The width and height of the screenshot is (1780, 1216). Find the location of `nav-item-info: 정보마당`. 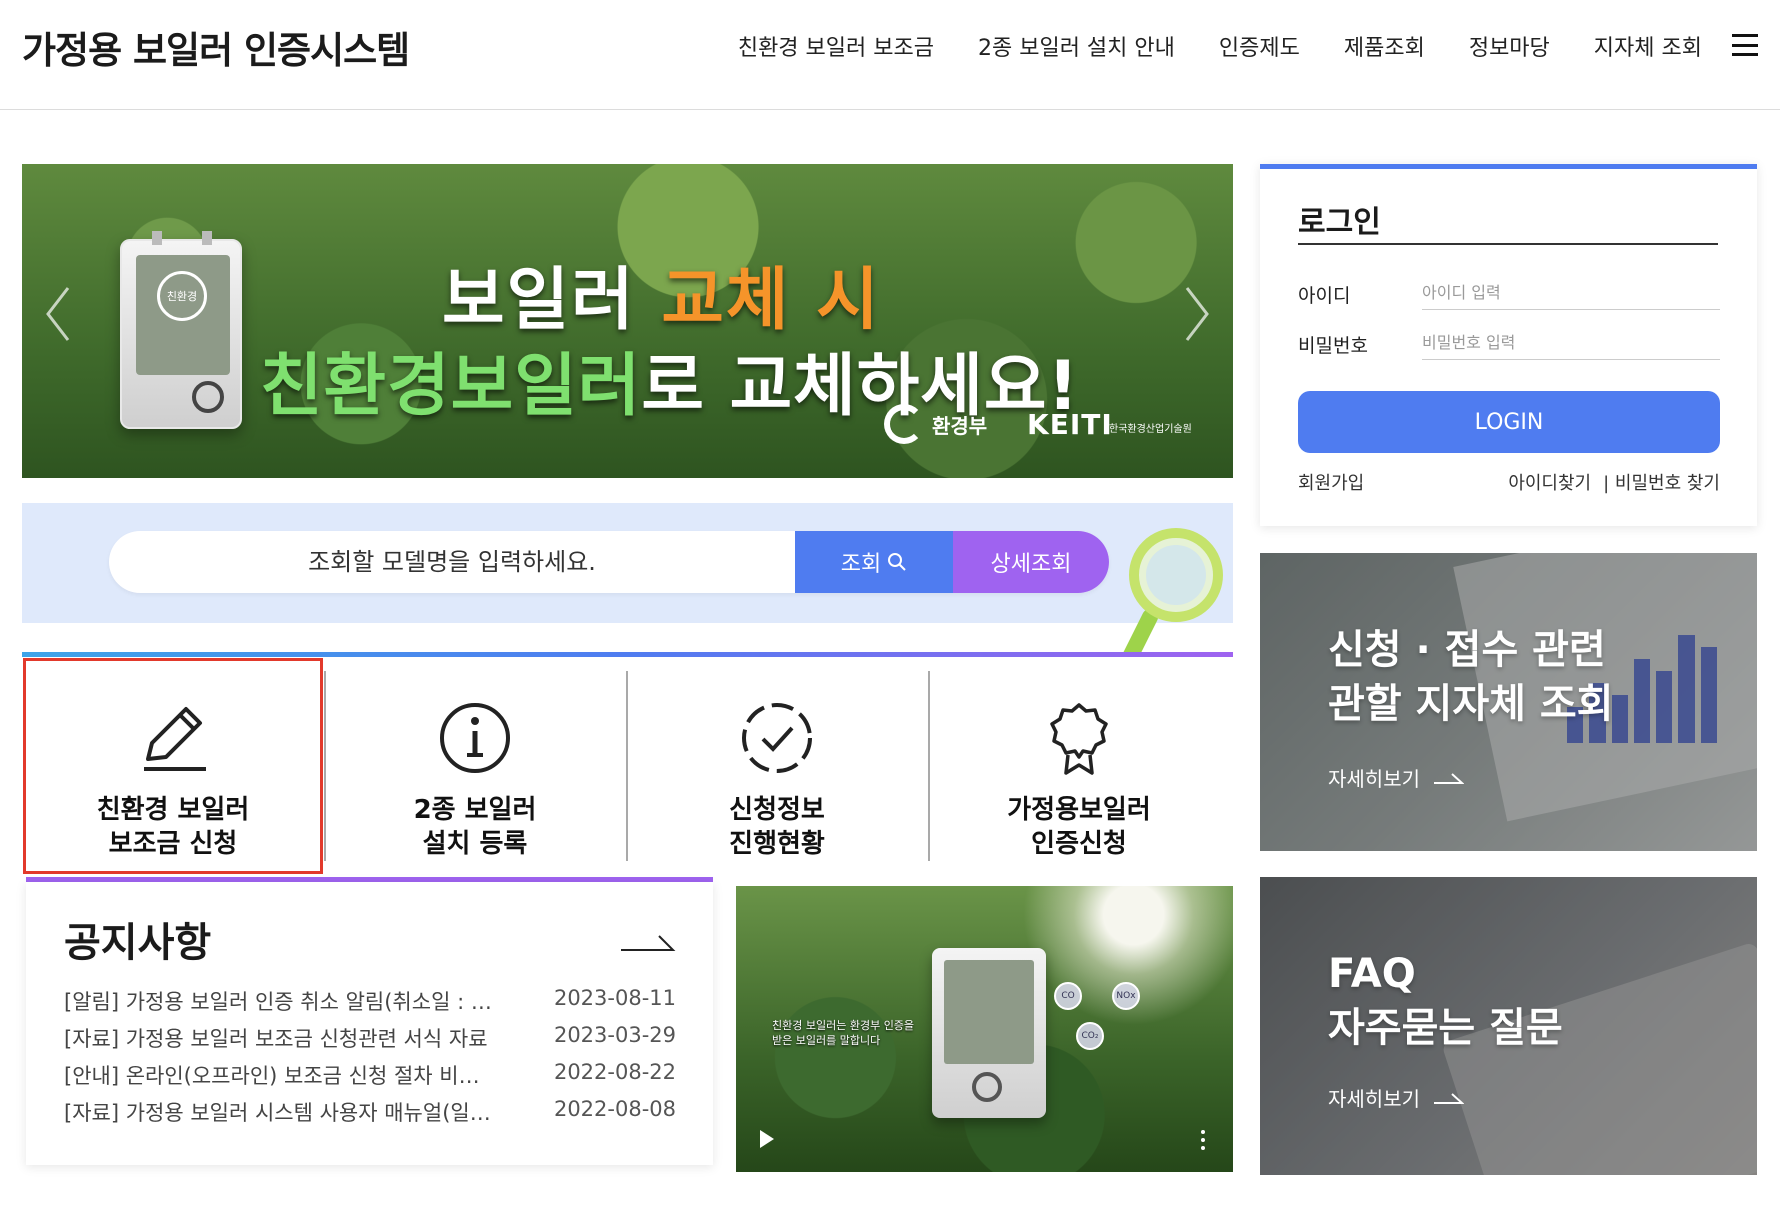

nav-item-info: 정보마당 is located at coordinates (1509, 46).